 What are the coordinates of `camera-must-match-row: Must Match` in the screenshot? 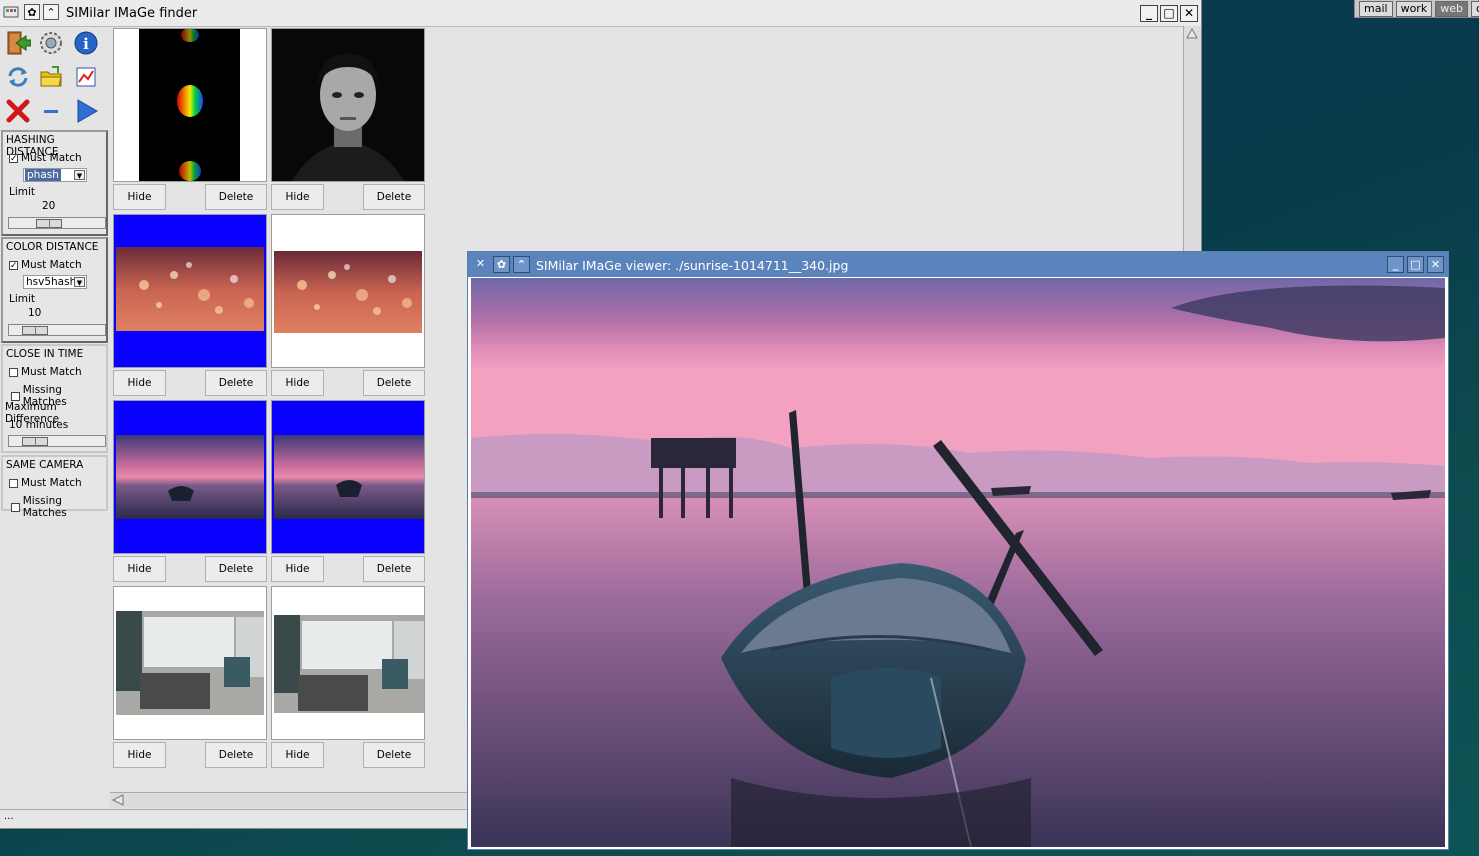 It's located at (45, 483).